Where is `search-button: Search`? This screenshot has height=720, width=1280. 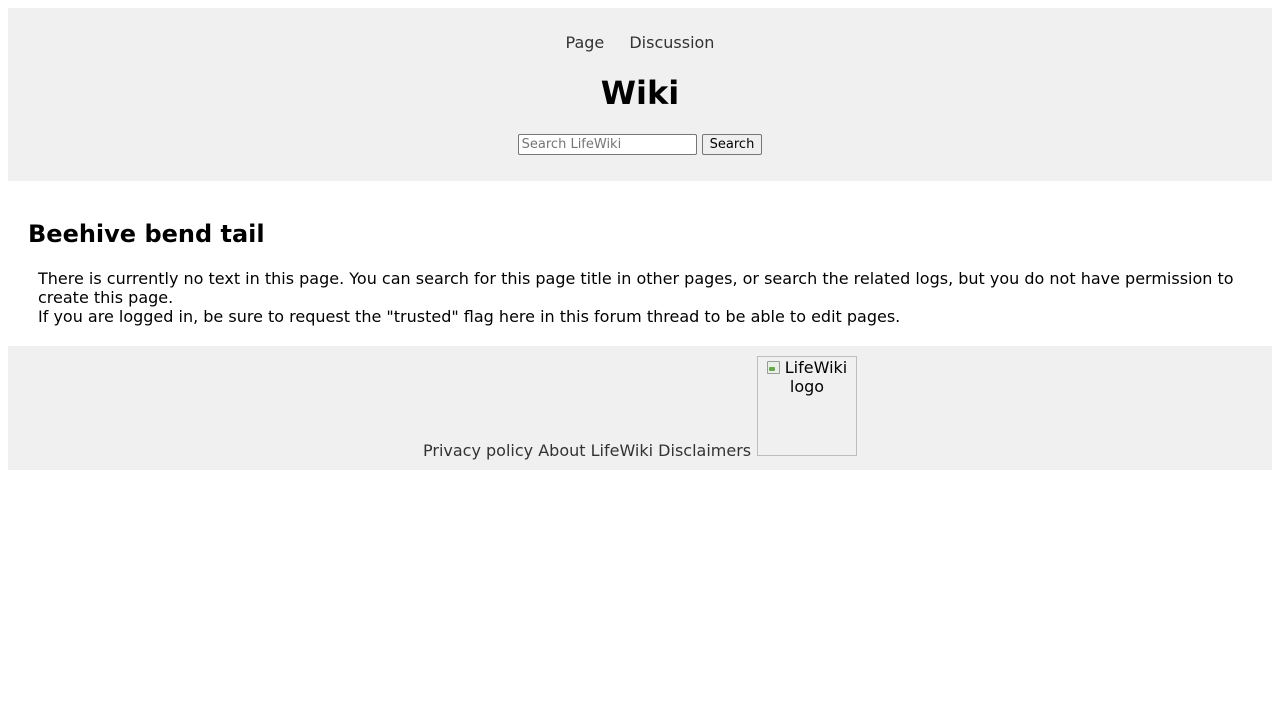
search-button: Search is located at coordinates (732, 144).